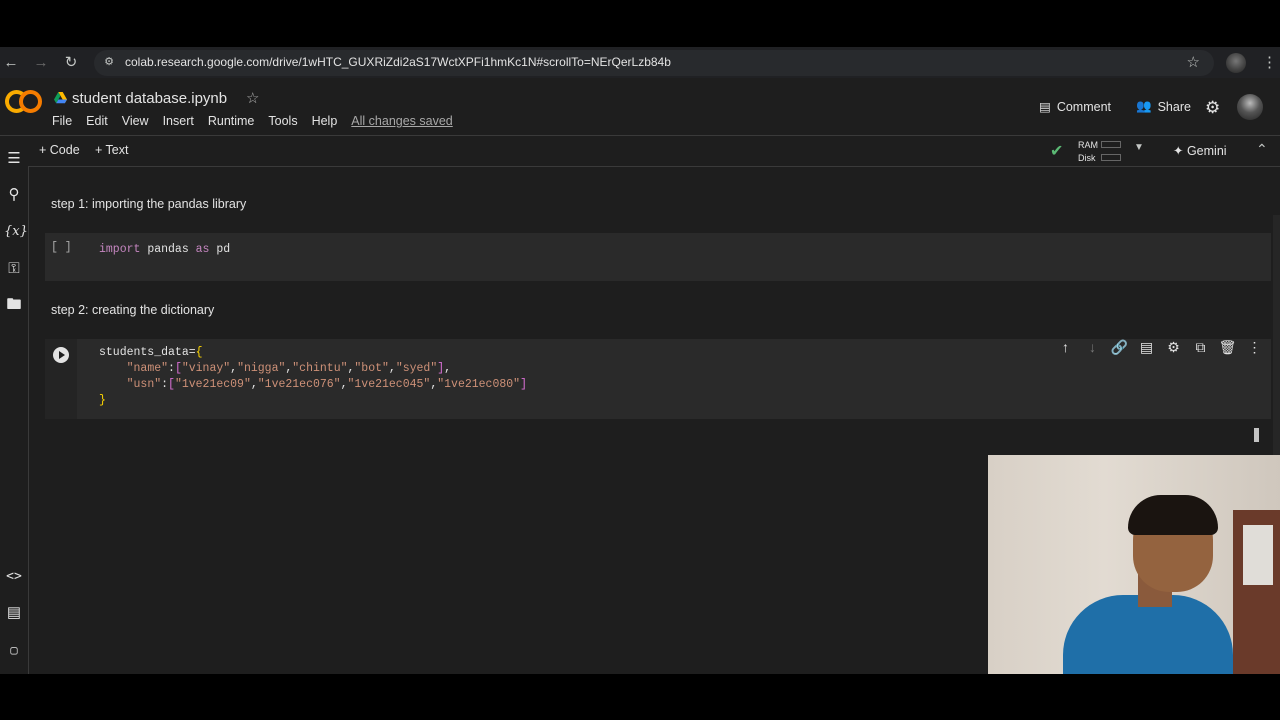 The image size is (1280, 720). What do you see at coordinates (1087, 158) in the screenshot?
I see `disk-label: Disk` at bounding box center [1087, 158].